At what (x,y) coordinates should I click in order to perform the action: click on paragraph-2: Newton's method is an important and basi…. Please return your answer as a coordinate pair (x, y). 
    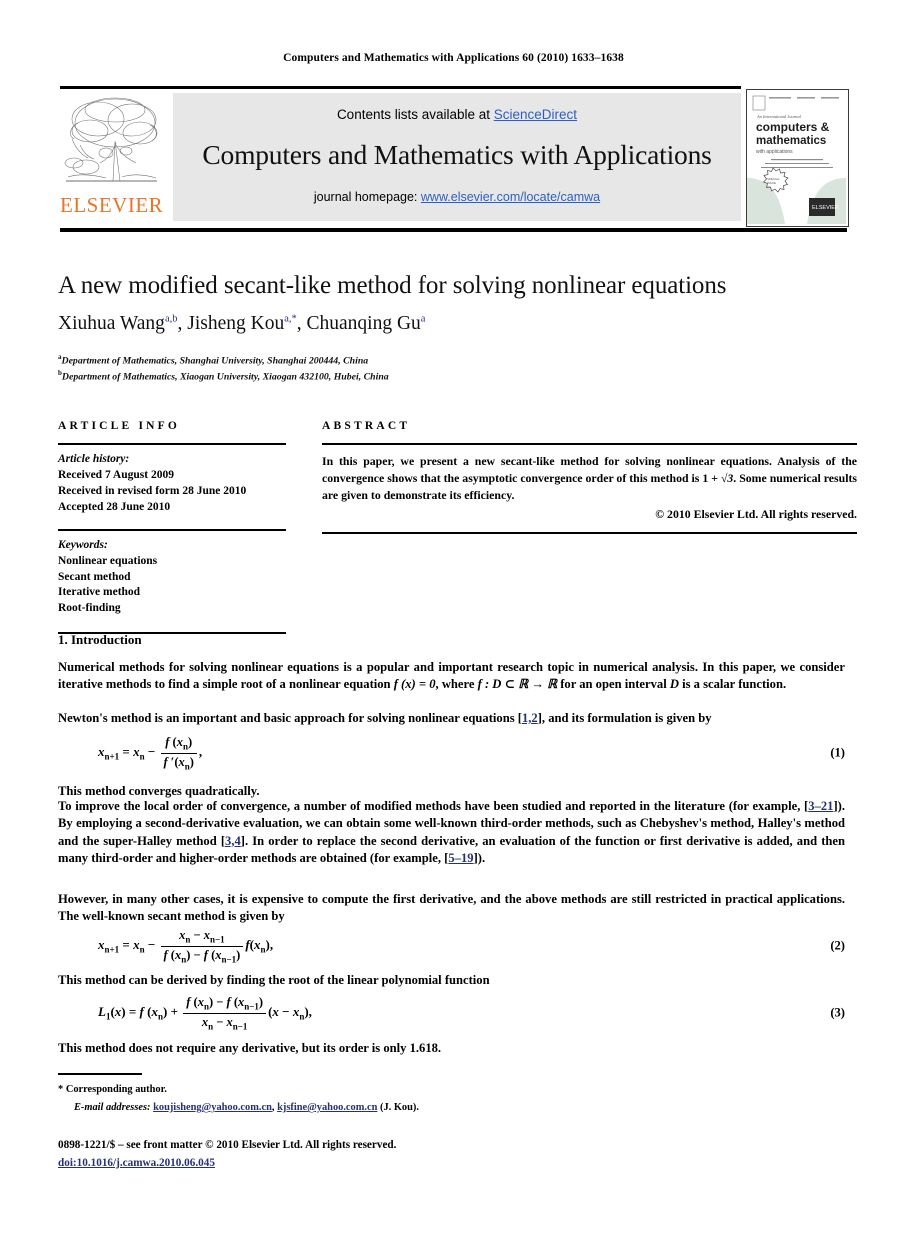
    Looking at the image, I should click on (451, 718).